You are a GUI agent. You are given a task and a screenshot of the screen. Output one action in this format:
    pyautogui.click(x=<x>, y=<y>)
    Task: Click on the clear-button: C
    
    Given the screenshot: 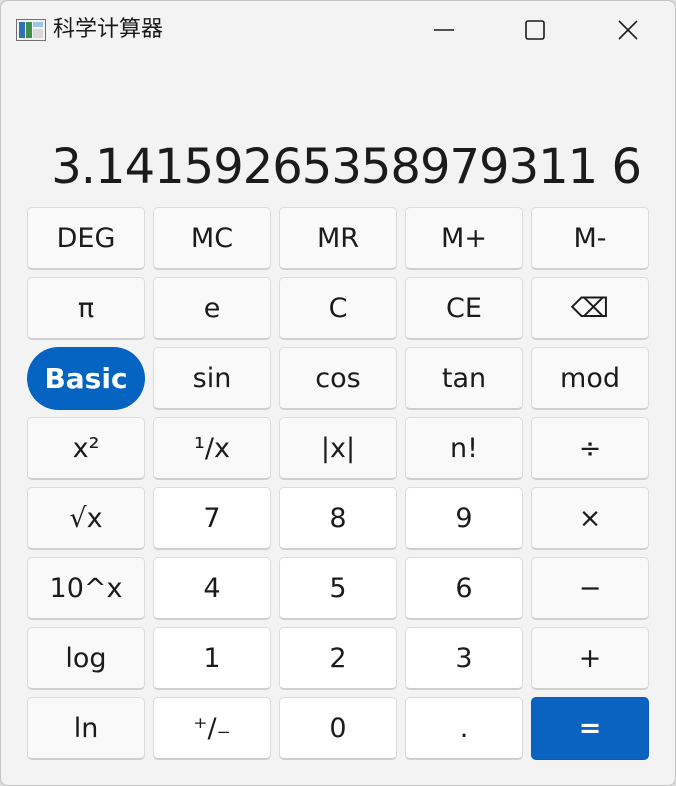 What is the action you would take?
    pyautogui.click(x=338, y=308)
    